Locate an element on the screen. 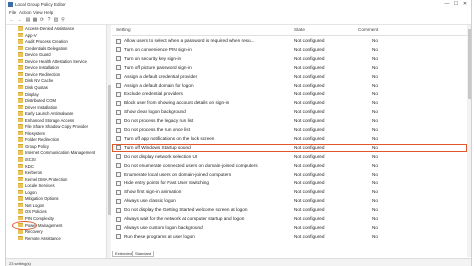  tree-item: Driver Installation is located at coordinates (37, 107).